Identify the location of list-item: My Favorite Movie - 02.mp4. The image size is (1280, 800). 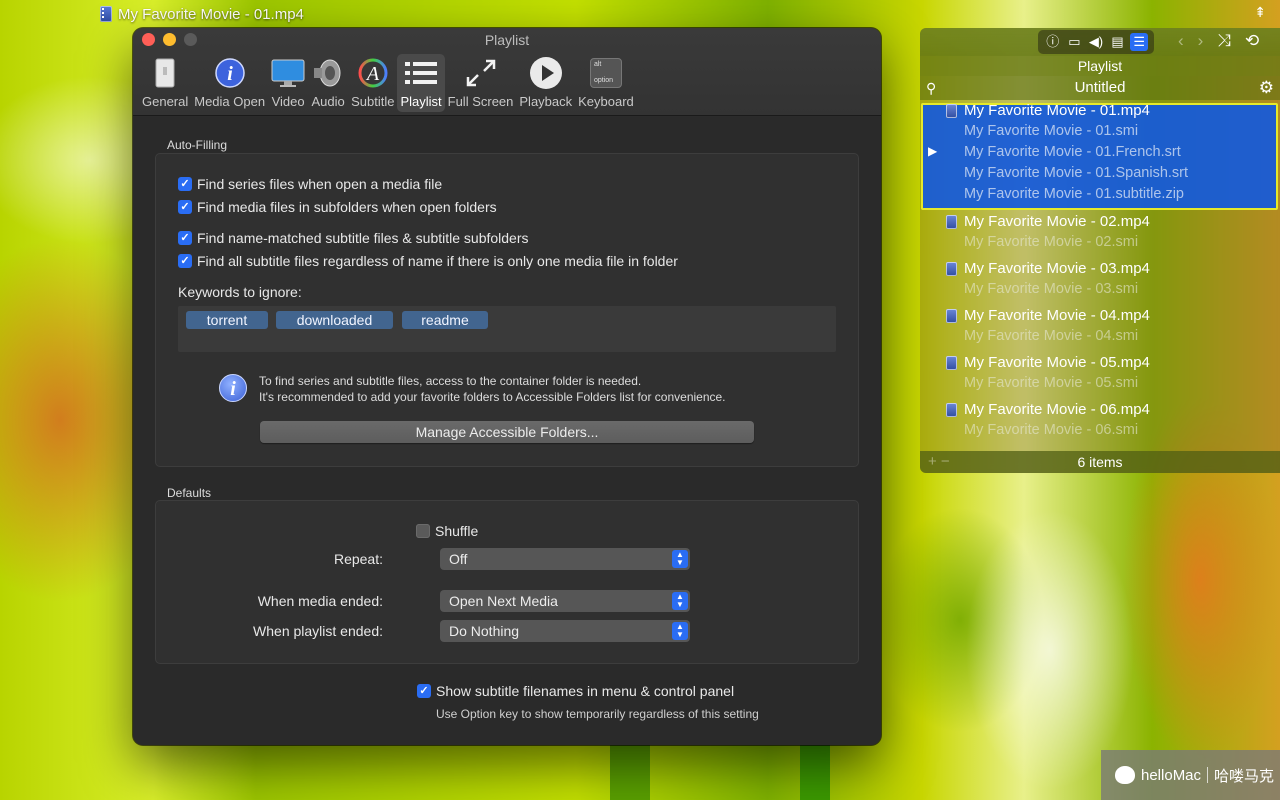
(1057, 221).